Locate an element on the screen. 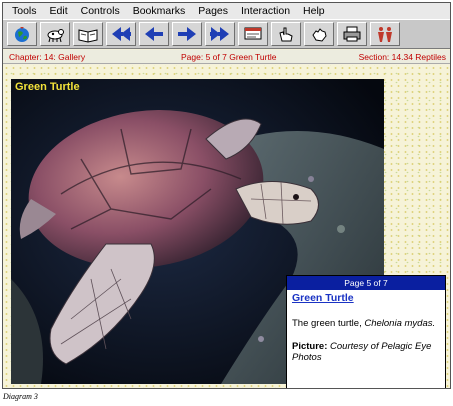 The image size is (453, 406). popup-credit: Picture: Courtesy of Pelagic Eye Photos is located at coordinates (366, 352).